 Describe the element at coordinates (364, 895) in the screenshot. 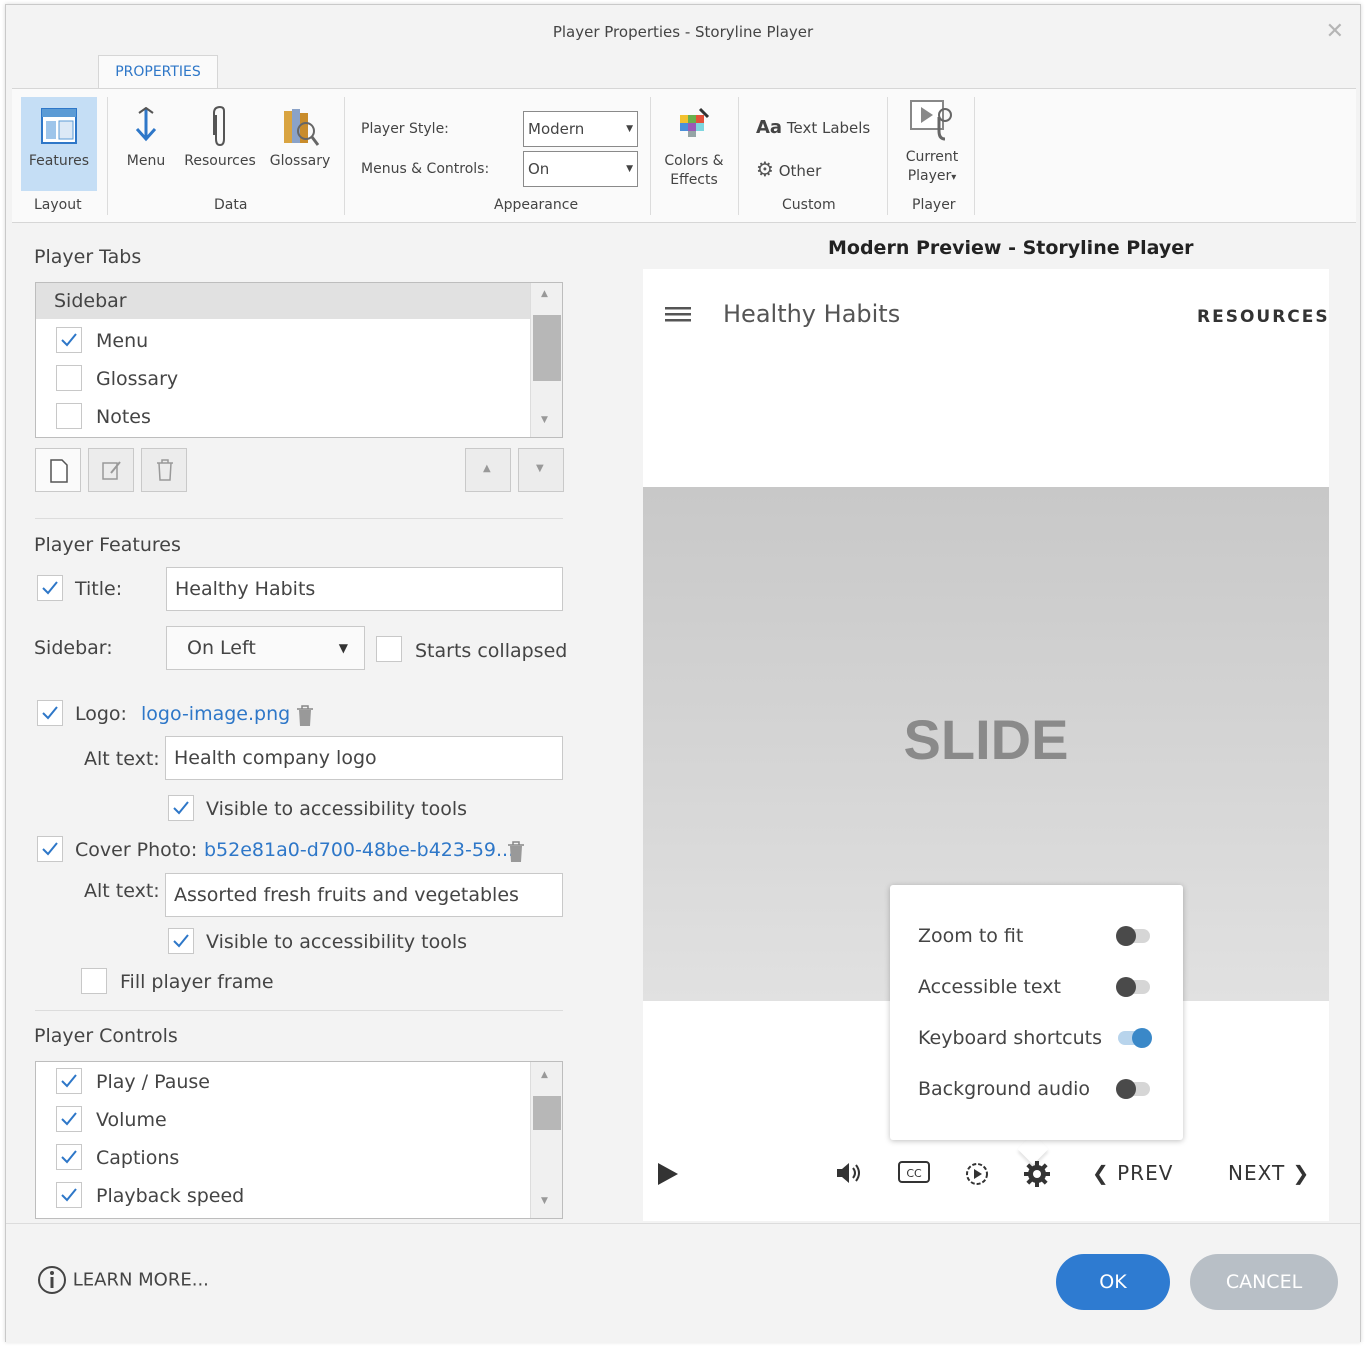

I see `cover-alt-input: Assorted fresh fruits and vegetables` at that location.